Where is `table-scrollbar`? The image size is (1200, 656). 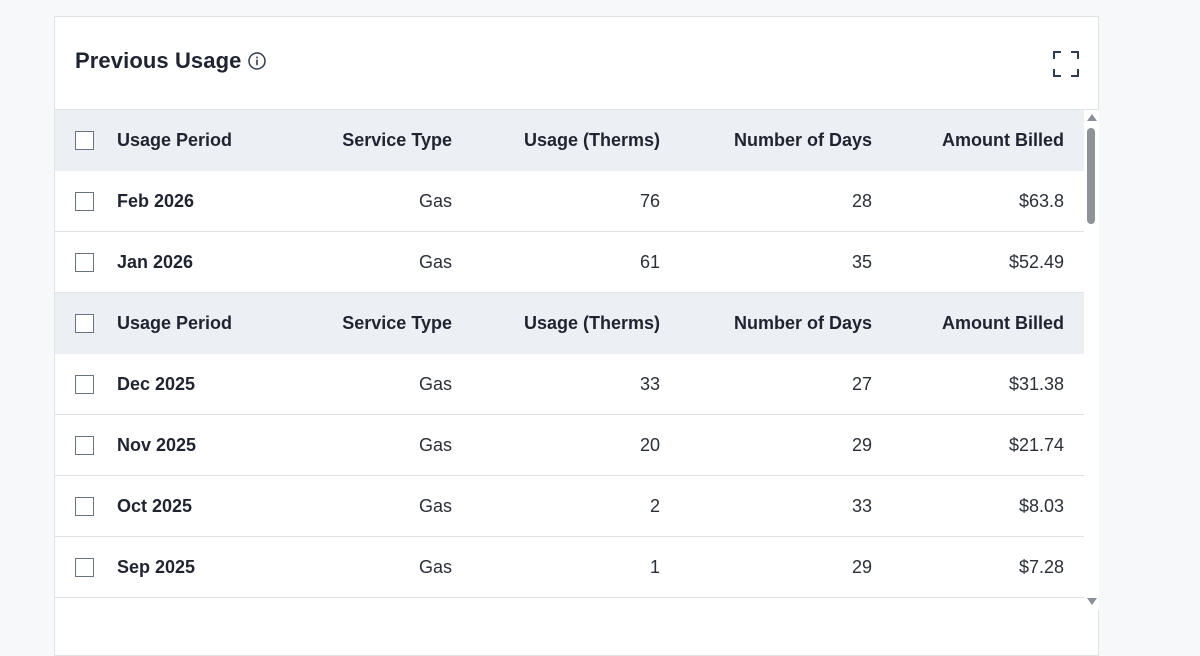
table-scrollbar is located at coordinates (1091, 360).